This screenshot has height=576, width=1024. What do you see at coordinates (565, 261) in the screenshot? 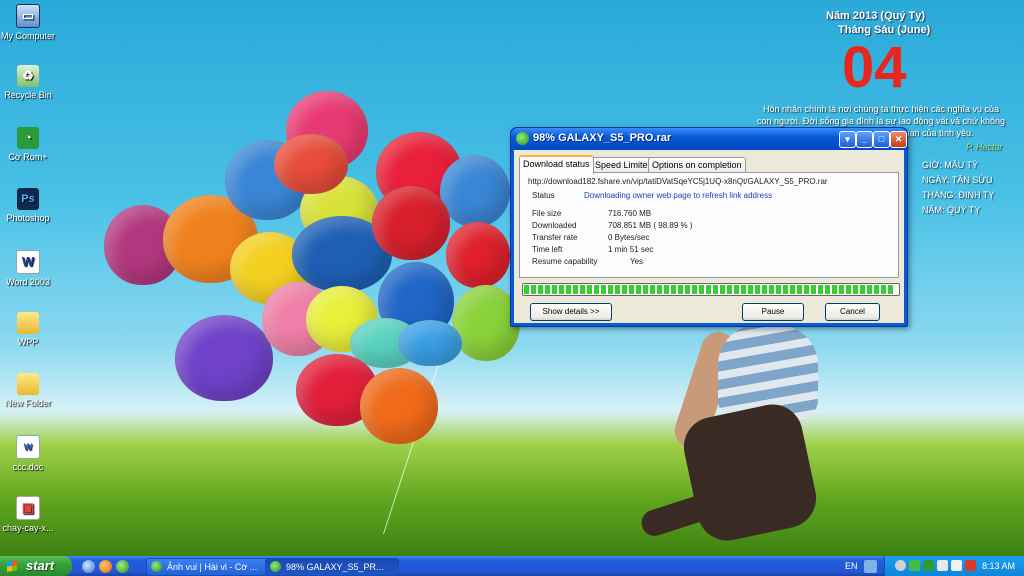
I see `resume-capability-label: Resume capability` at bounding box center [565, 261].